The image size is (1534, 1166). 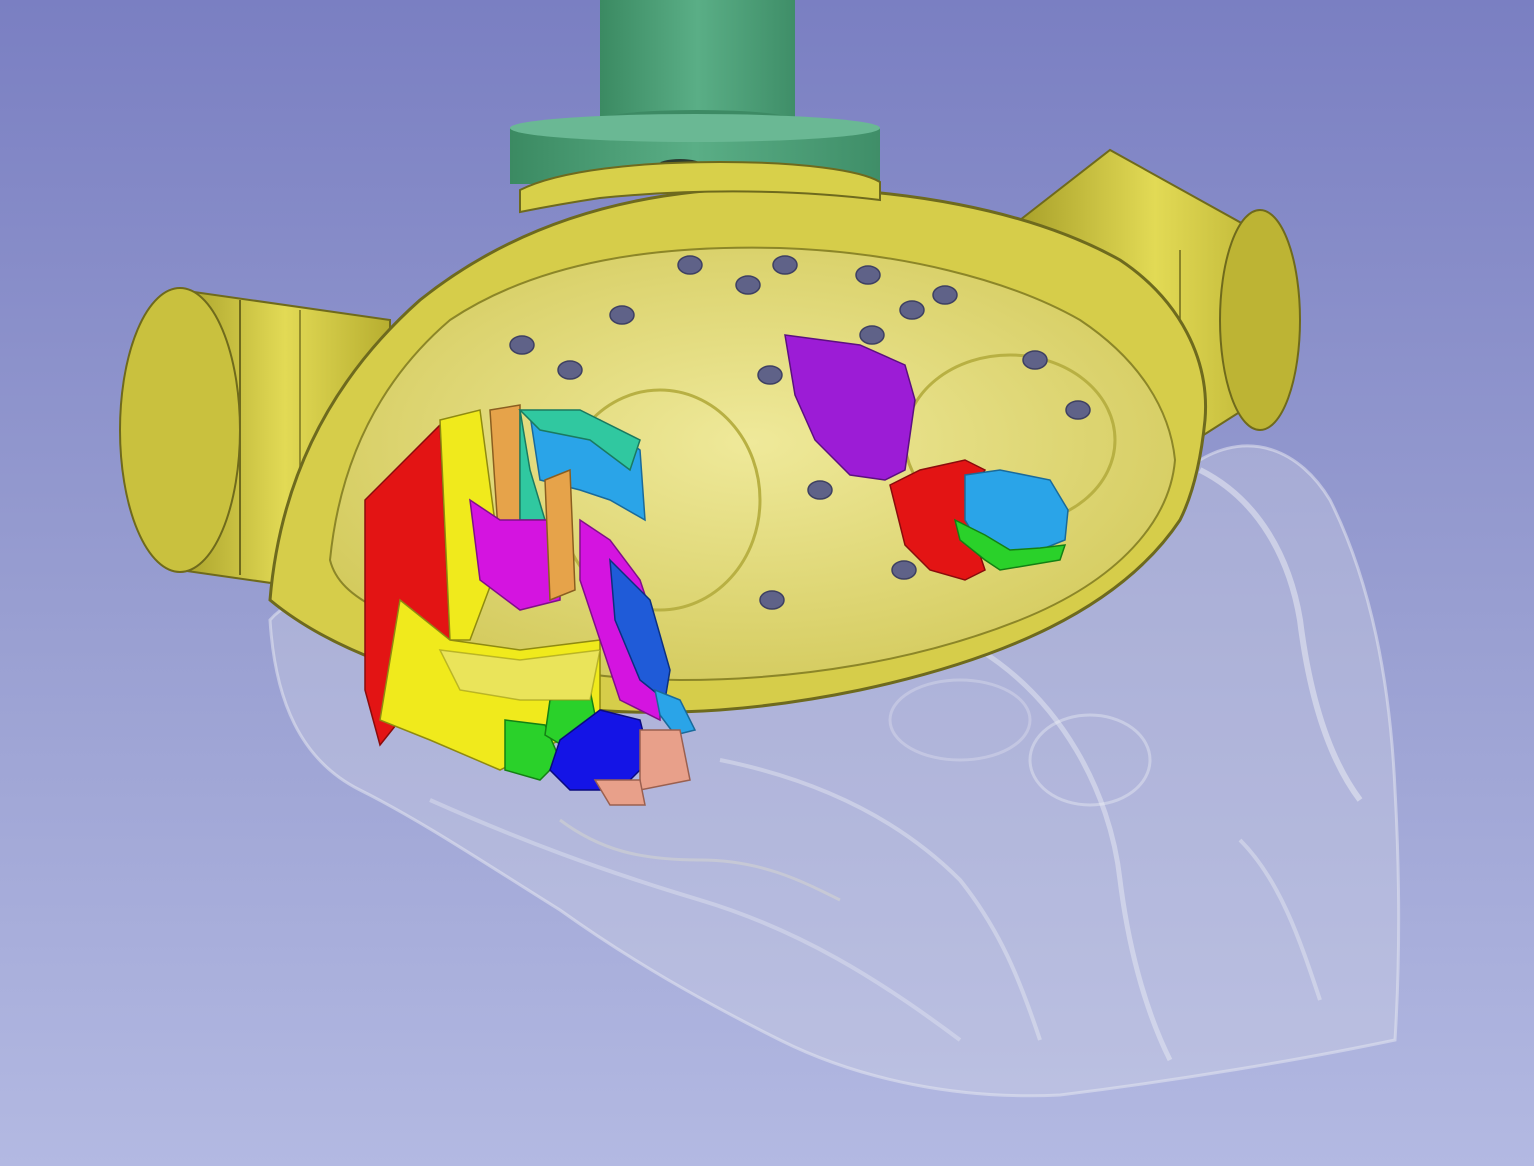 What do you see at coordinates (695, 92) in the screenshot?
I see `guide-cylinder` at bounding box center [695, 92].